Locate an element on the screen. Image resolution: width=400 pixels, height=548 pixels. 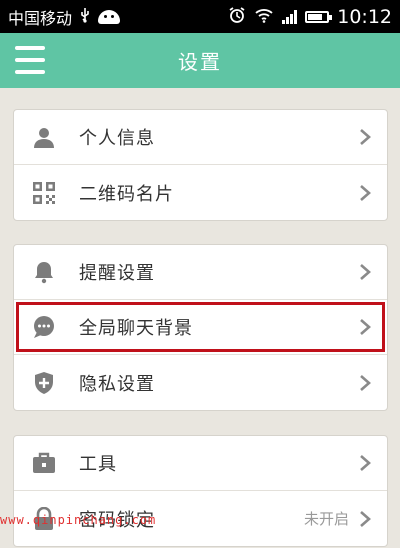
row-label: 提醒设置 is located at coordinates (117, 273).